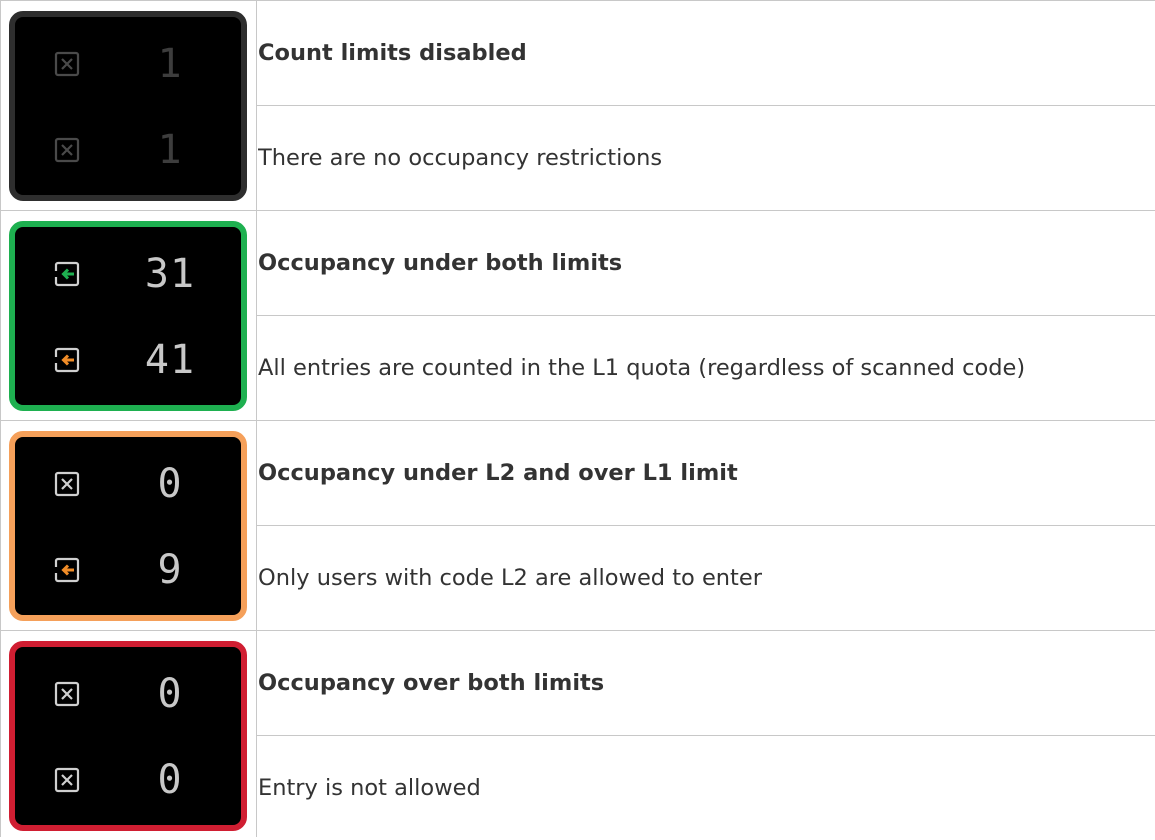 The width and height of the screenshot is (1155, 840). I want to click on status-description-cell: Entry is not allowed, so click(706, 788).